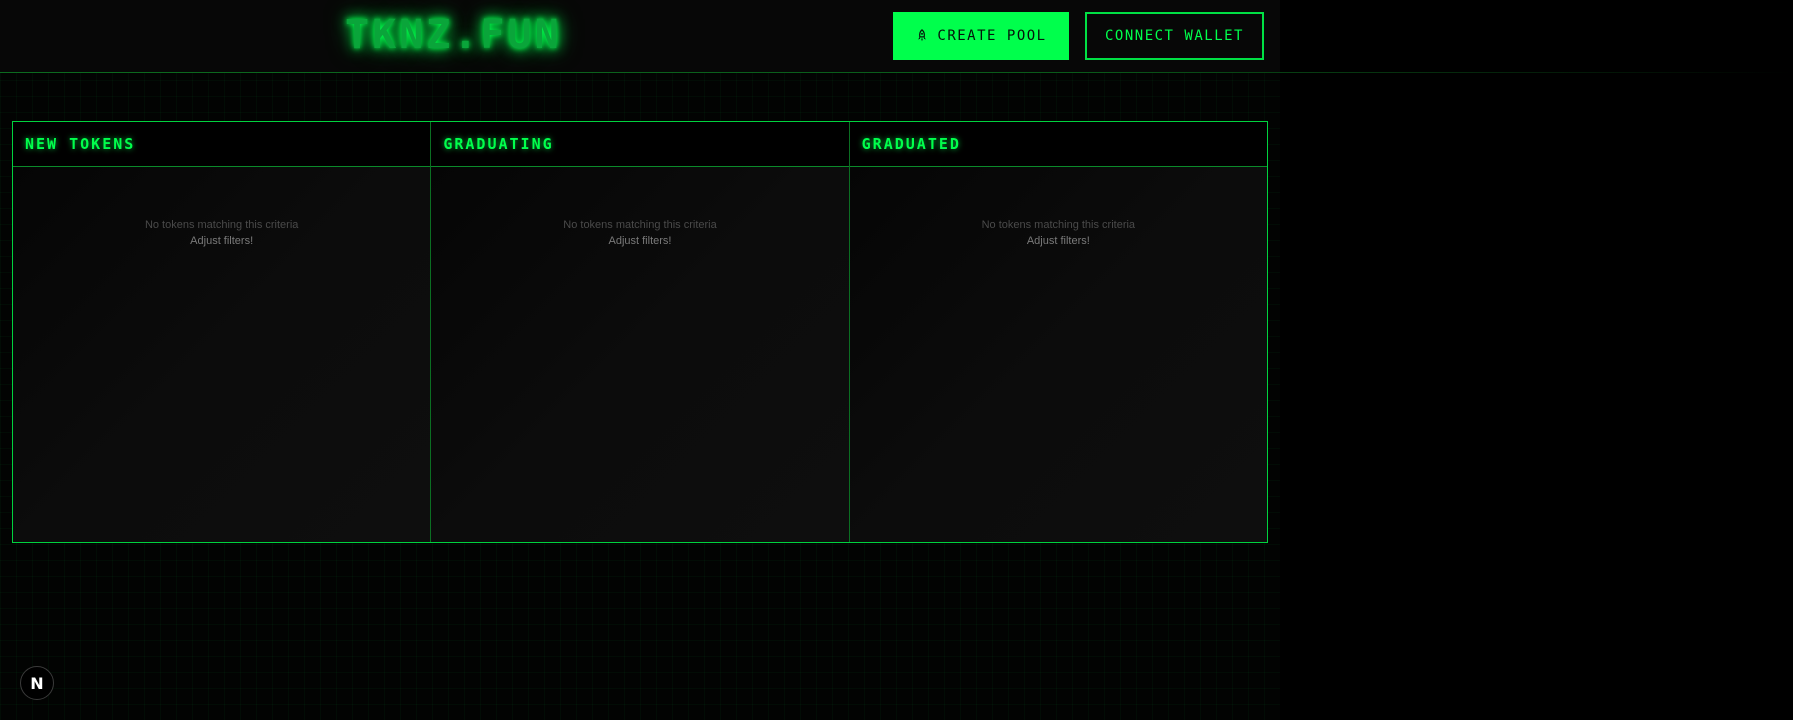 This screenshot has width=1793, height=720. I want to click on header-divider, so click(896, 72).